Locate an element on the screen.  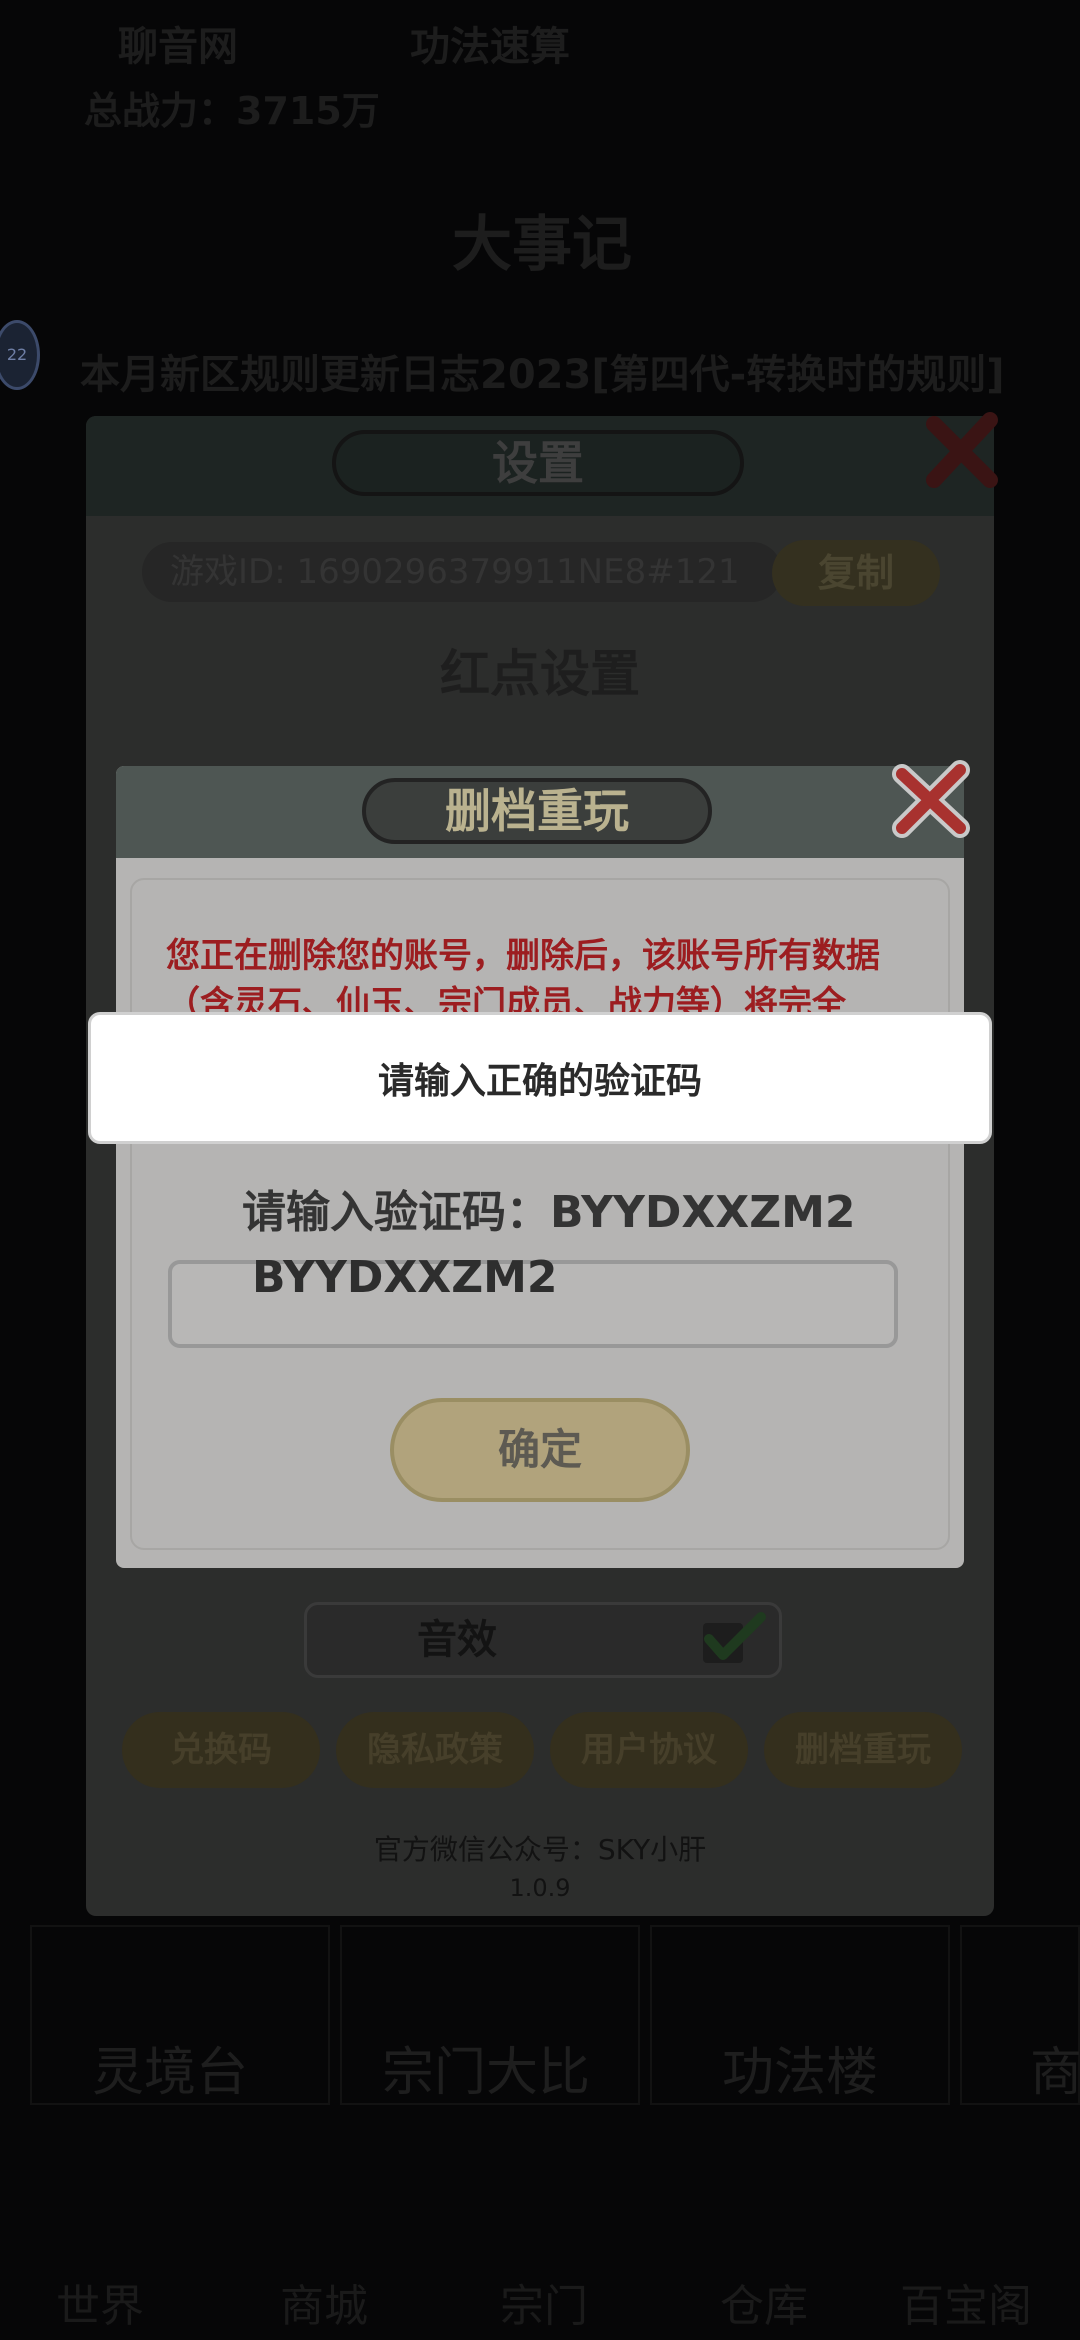
error-toast: 请输入正确的验证码 is located at coordinates (540, 1078).